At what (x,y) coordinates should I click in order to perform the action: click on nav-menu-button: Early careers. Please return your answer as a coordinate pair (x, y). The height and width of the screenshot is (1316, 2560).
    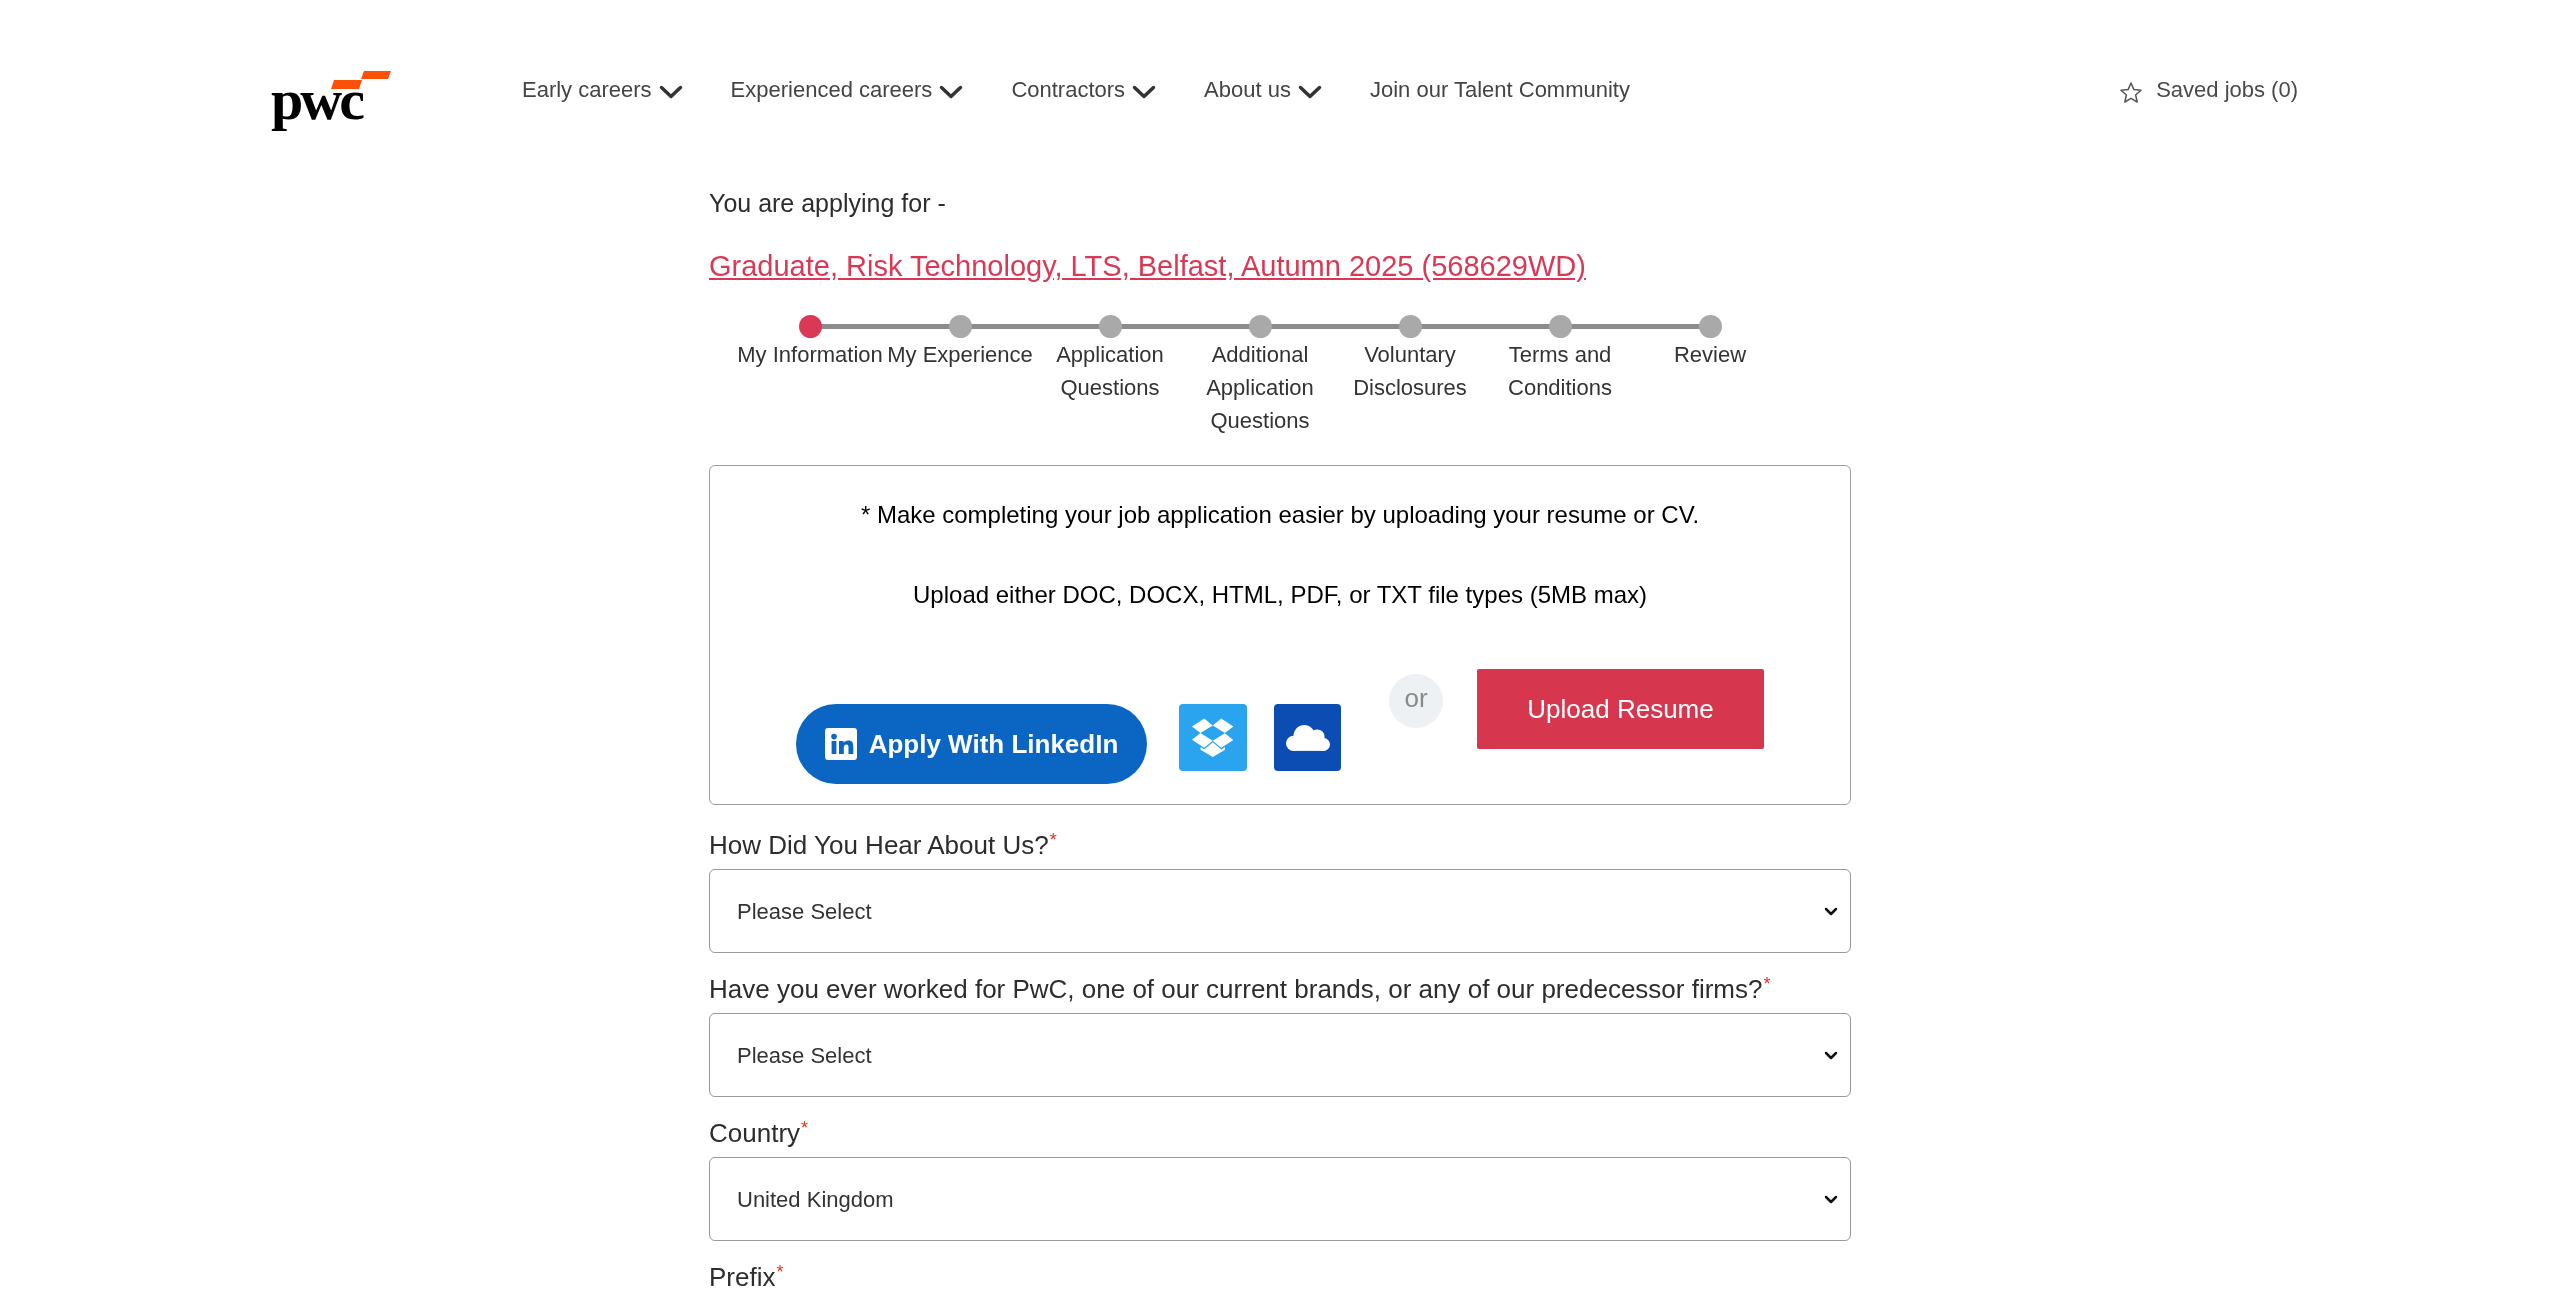
    Looking at the image, I should click on (602, 90).